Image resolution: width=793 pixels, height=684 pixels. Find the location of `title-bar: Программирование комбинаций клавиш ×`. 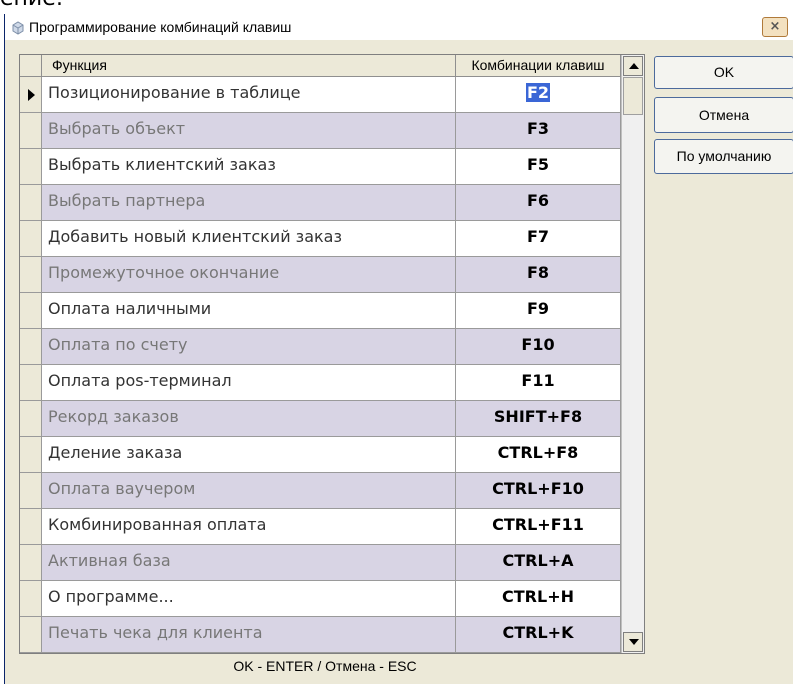

title-bar: Программирование комбинаций клавиш × is located at coordinates (399, 27).